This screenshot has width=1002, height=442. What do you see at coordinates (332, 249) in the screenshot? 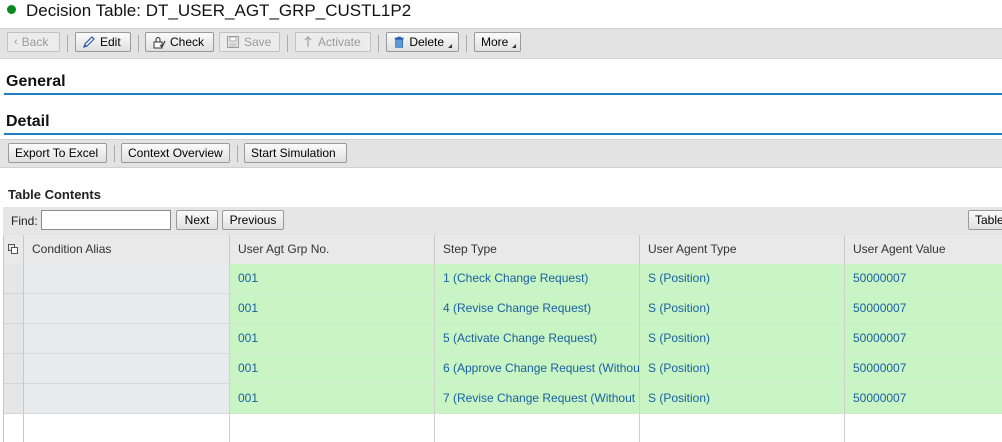
I see `column-header-user-agt-grp-no: User Agt Grp No.` at bounding box center [332, 249].